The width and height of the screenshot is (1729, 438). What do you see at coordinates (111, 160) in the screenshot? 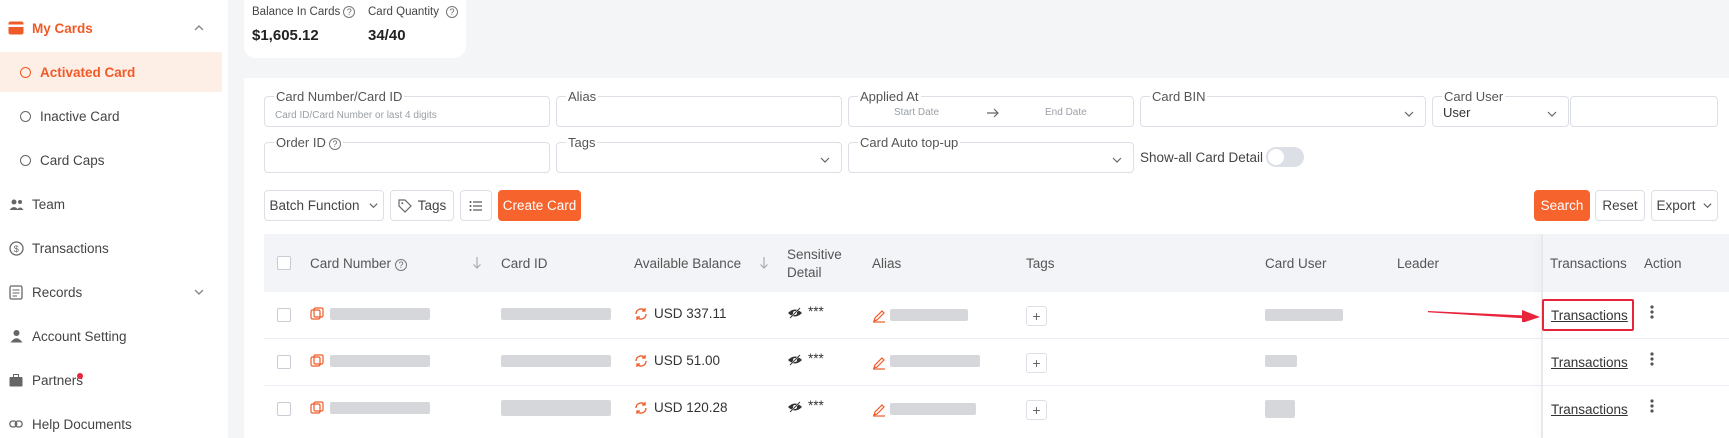
I see `sidebar-item-card-caps: Card Caps` at bounding box center [111, 160].